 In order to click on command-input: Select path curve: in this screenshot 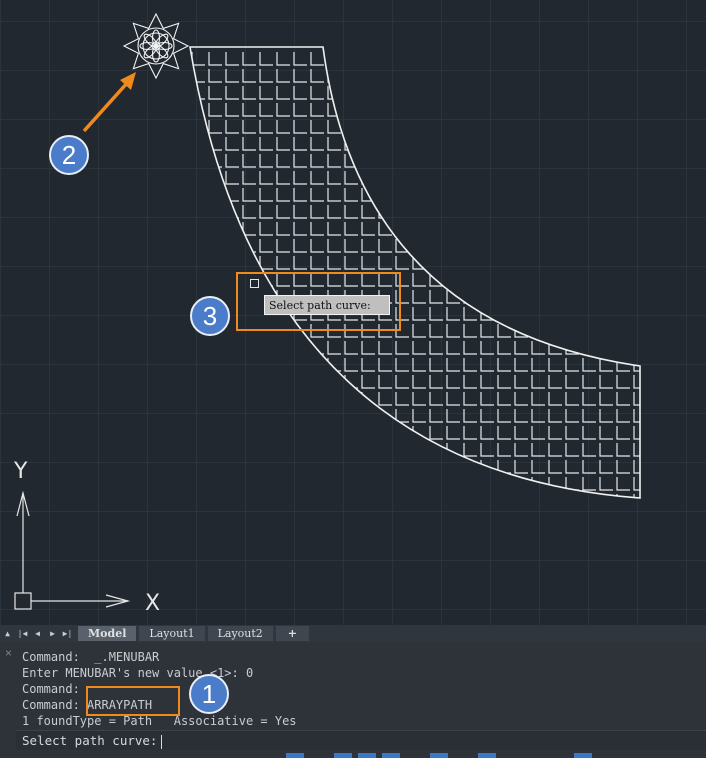, I will do `click(361, 740)`.